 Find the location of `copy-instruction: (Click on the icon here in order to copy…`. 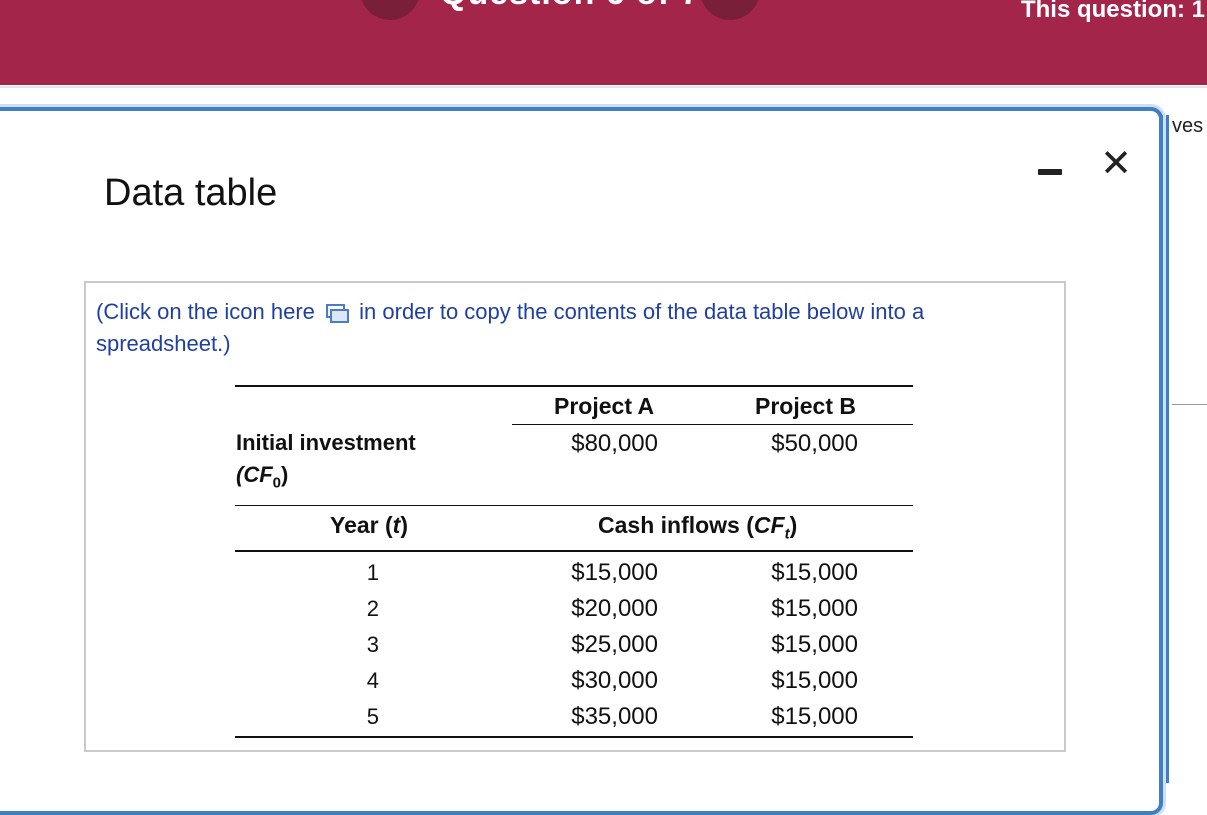

copy-instruction: (Click on the icon here in order to copy… is located at coordinates (571, 328).